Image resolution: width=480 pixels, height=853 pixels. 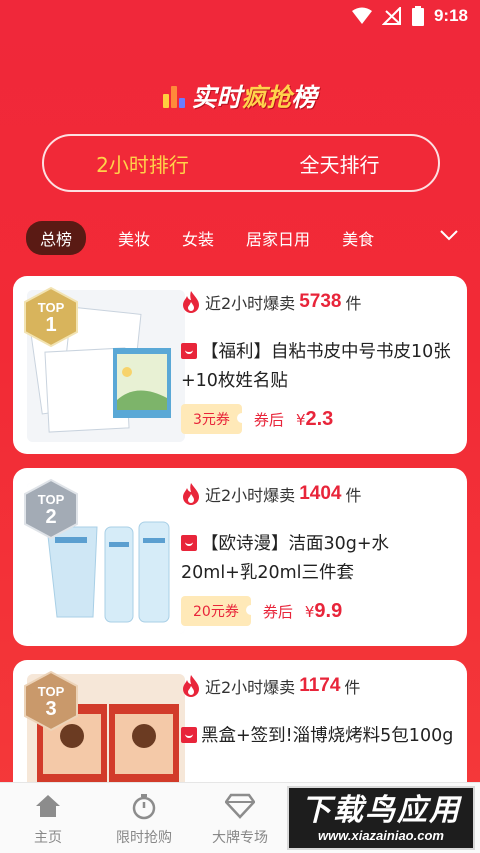 I want to click on status-bar: 9:18, so click(x=240, y=16).